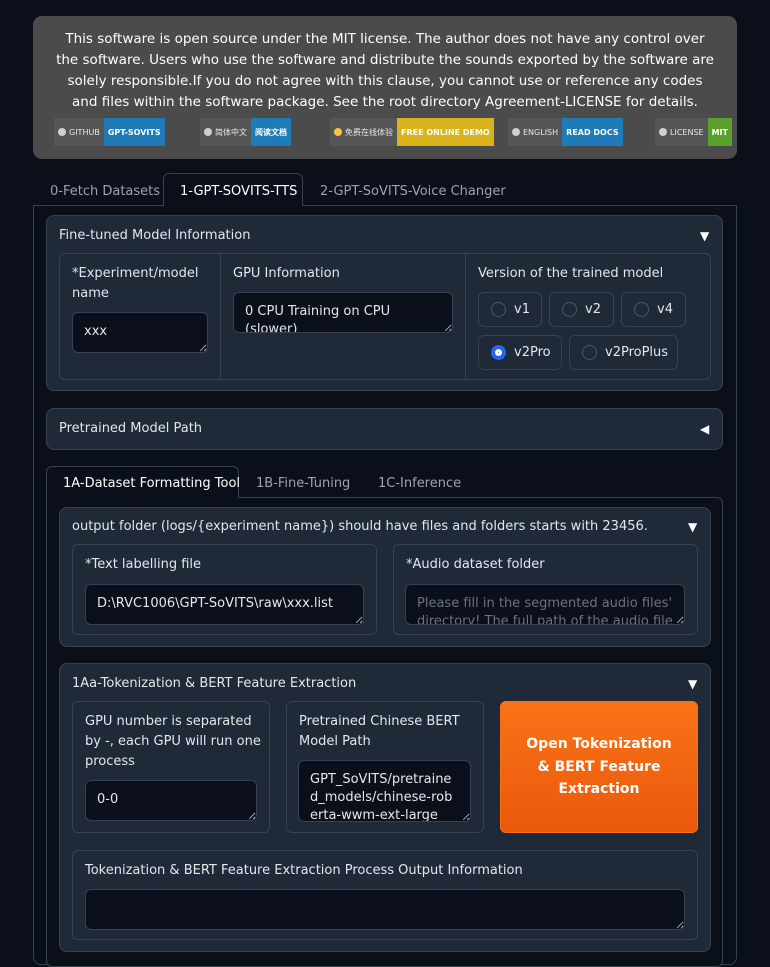  Describe the element at coordinates (343, 312) in the screenshot. I see `gpu-info-field: 0 CPU Training on CPU (slower)` at that location.